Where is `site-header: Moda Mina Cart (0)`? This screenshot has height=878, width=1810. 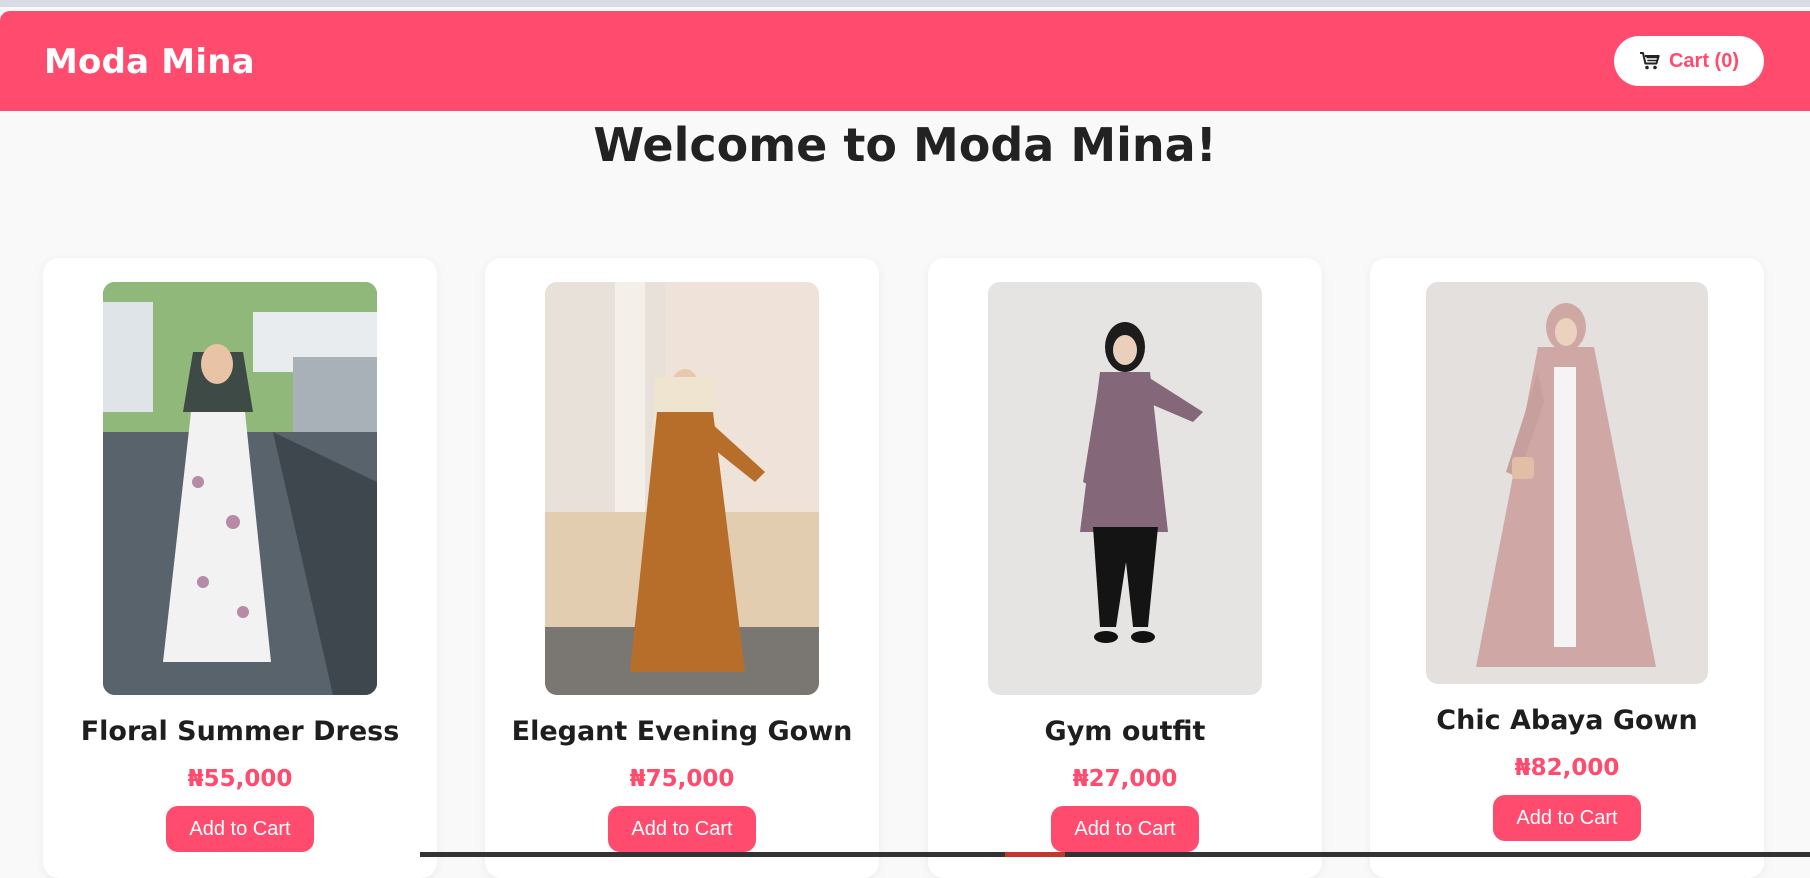
site-header: Moda Mina Cart (0) is located at coordinates (905, 61).